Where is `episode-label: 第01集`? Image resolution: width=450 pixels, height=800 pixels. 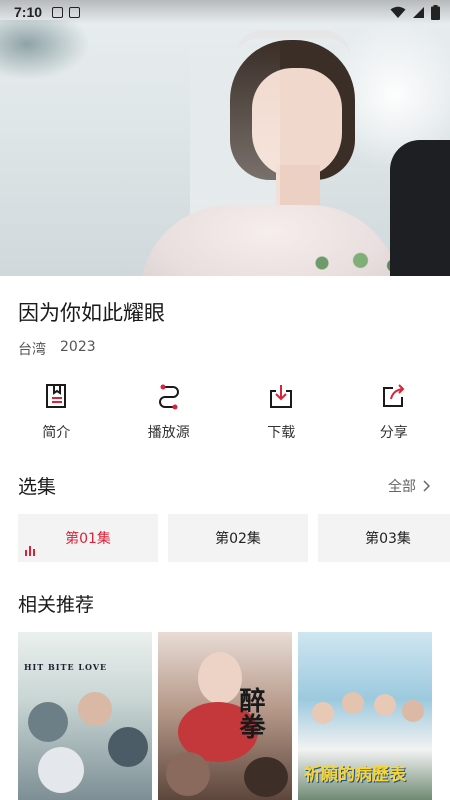
episode-label: 第01集 is located at coordinates (88, 539).